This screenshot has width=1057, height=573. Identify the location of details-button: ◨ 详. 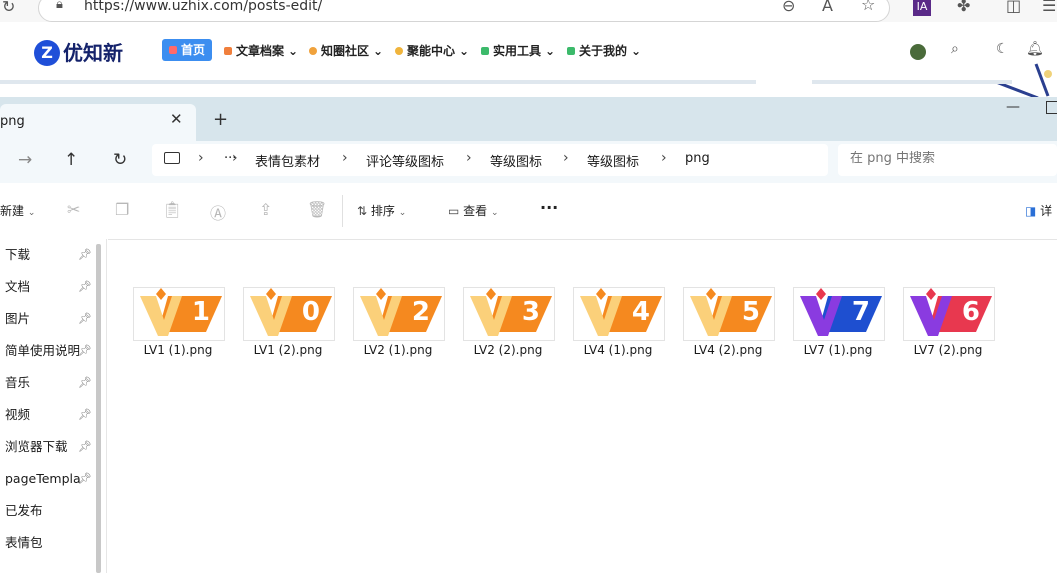
(1038, 210).